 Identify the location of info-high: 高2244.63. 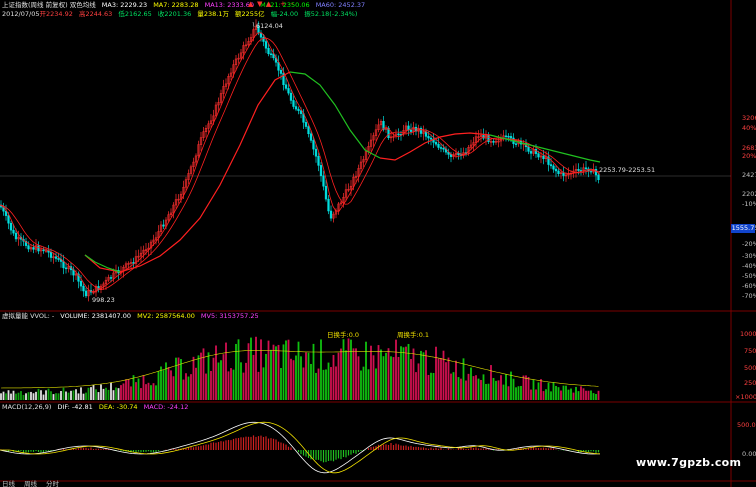
(95, 14).